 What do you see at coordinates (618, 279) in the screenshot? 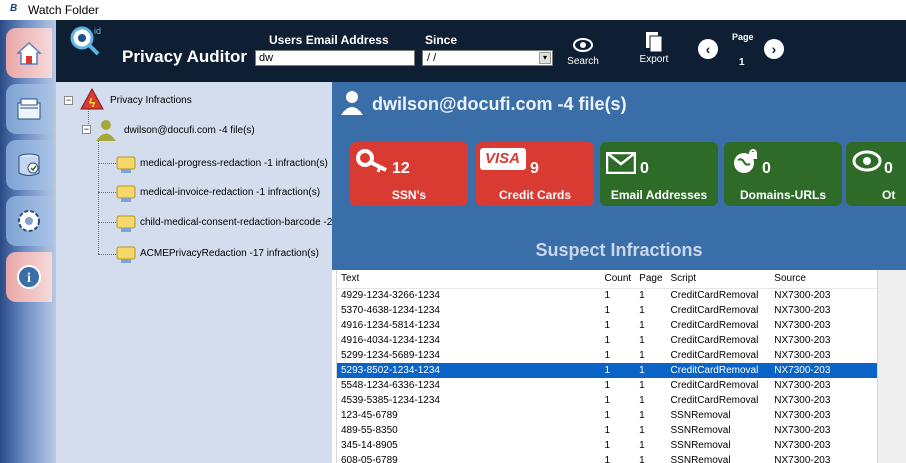
I see `column-header-count: Count` at bounding box center [618, 279].